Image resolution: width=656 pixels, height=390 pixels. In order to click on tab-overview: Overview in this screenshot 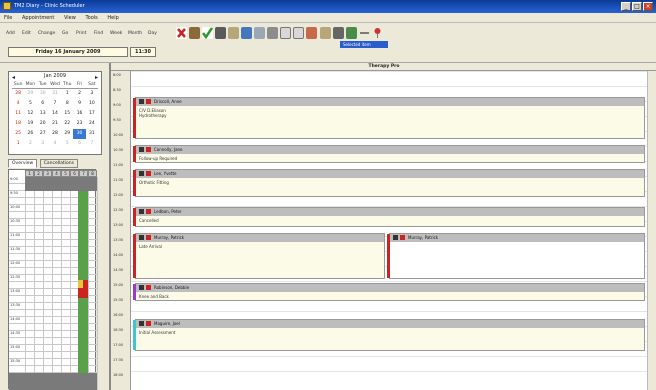, I will do `click(23, 163)`.